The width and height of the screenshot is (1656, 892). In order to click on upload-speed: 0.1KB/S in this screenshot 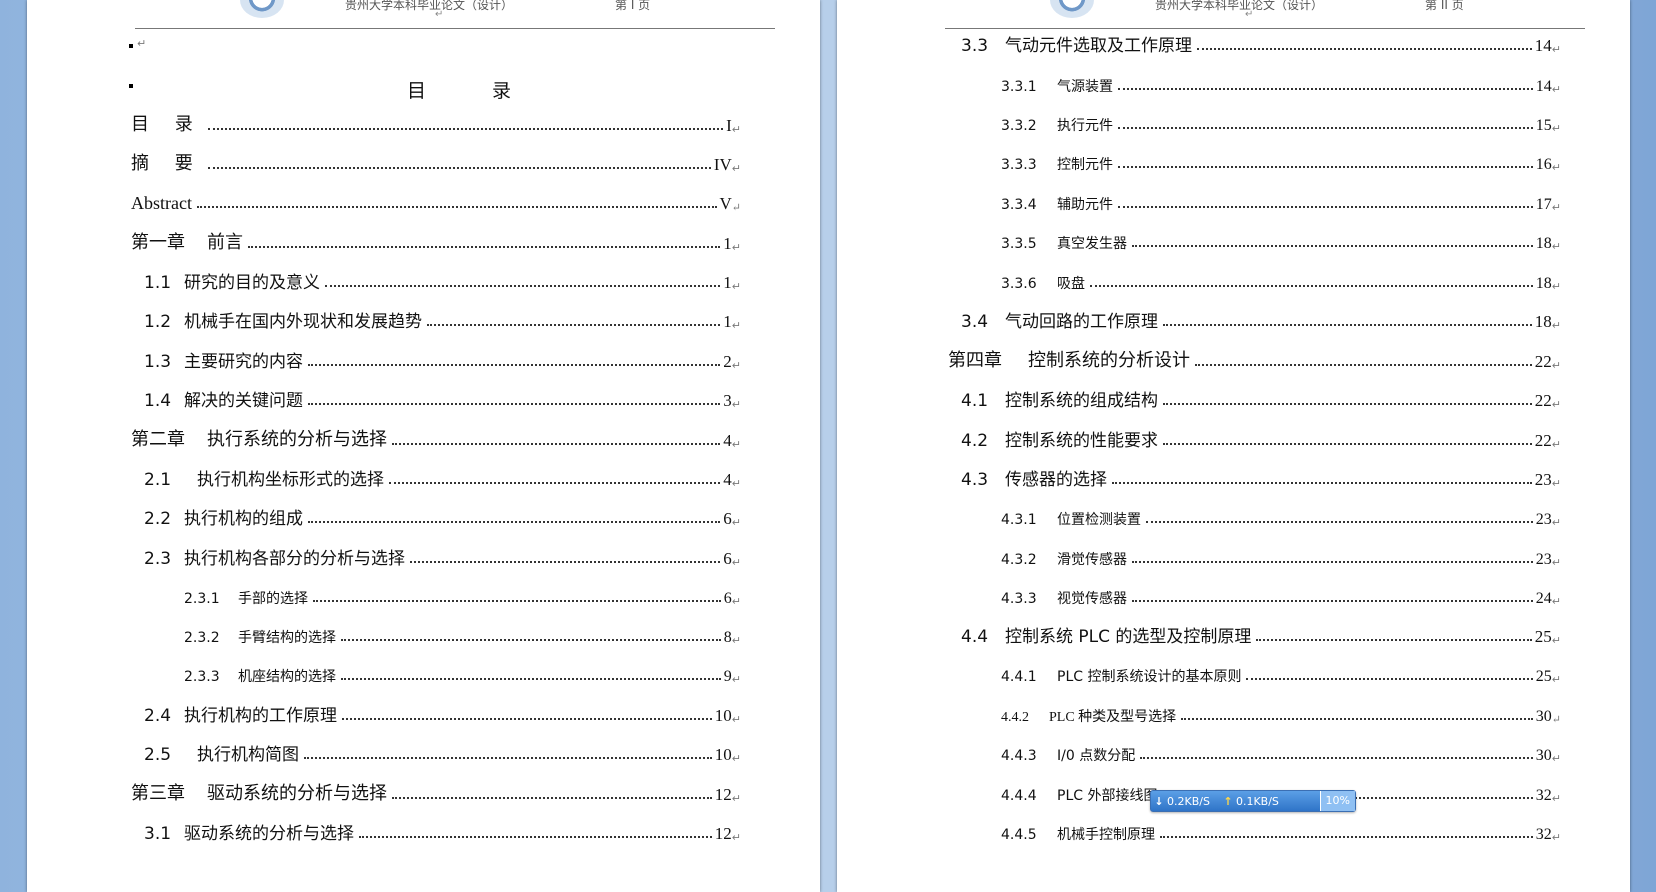, I will do `click(1257, 801)`.